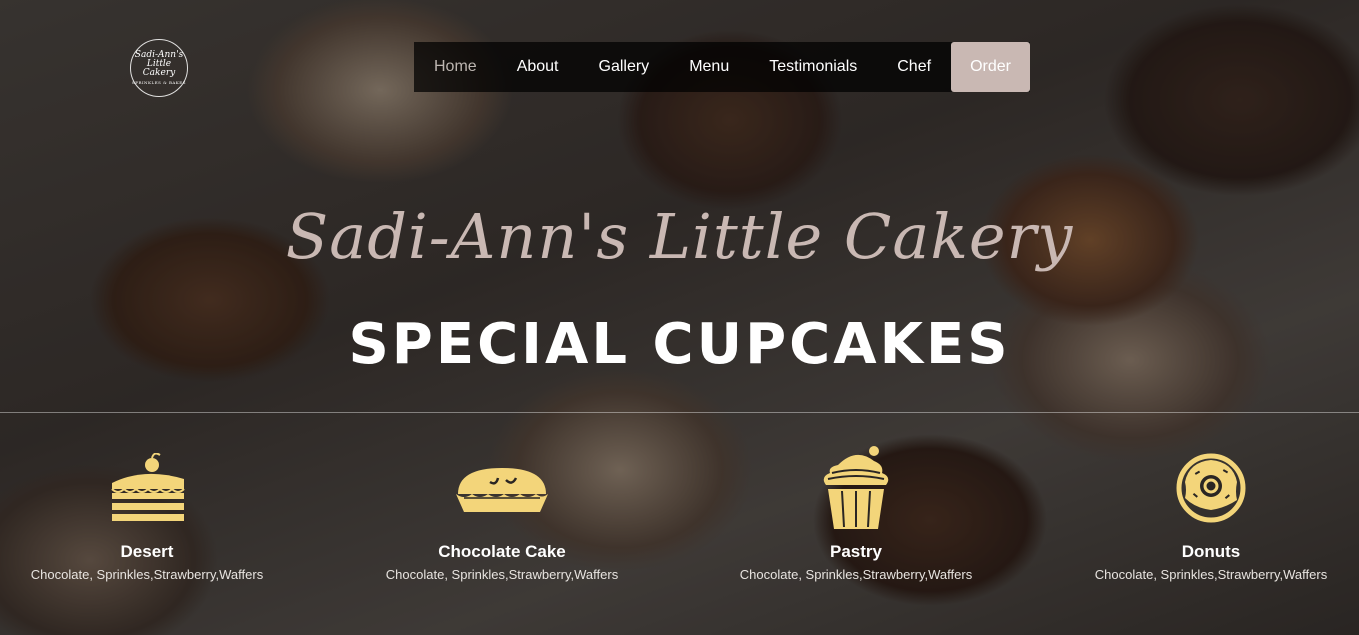 The width and height of the screenshot is (1359, 635). I want to click on order-button: Order, so click(990, 67).